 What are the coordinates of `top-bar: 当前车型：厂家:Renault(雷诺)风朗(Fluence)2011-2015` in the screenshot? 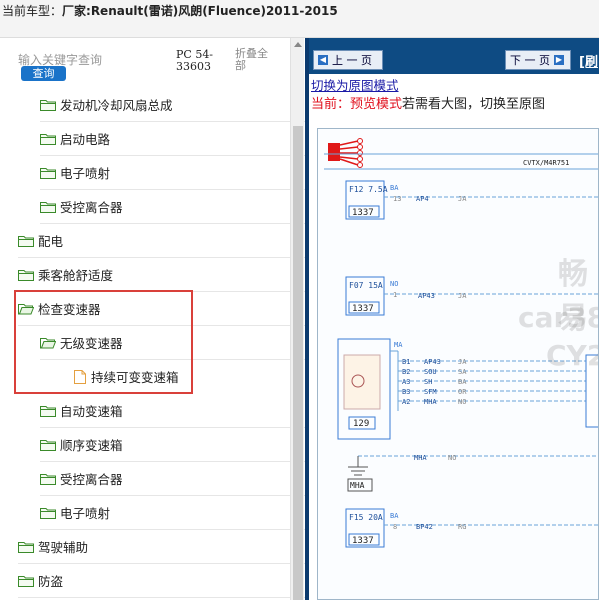 It's located at (299, 19).